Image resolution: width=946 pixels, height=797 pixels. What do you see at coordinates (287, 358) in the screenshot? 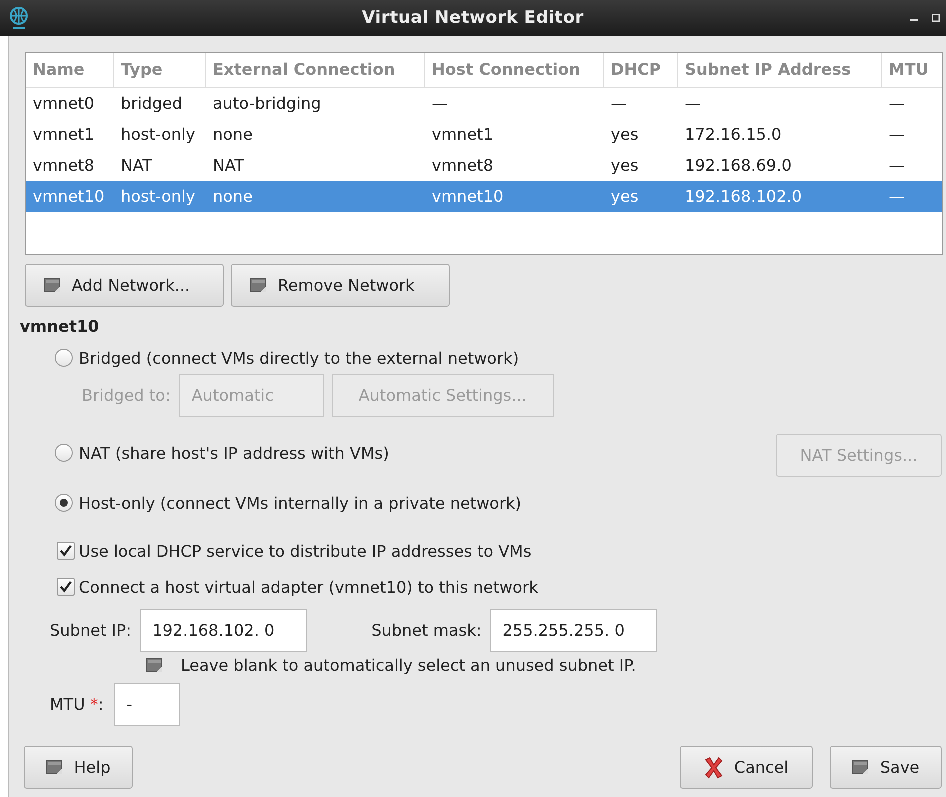
I see `radio-option: Bridged (connect VMs directly to the external network)` at bounding box center [287, 358].